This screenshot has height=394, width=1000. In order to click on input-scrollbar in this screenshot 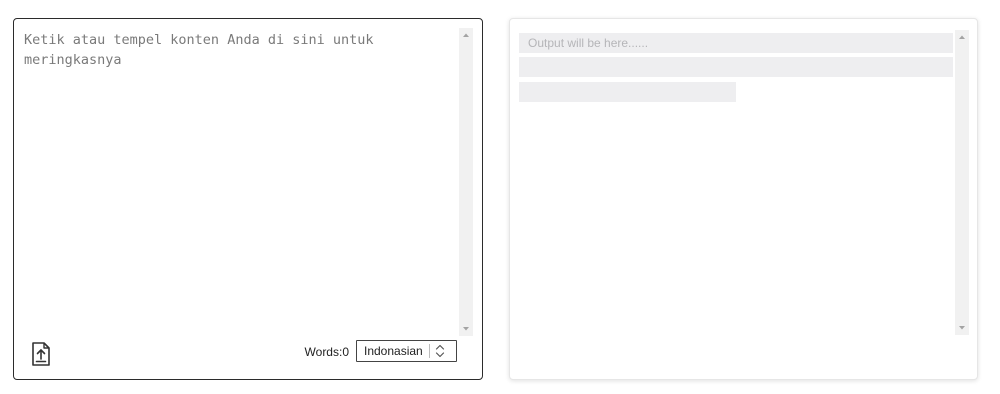, I will do `click(466, 182)`.